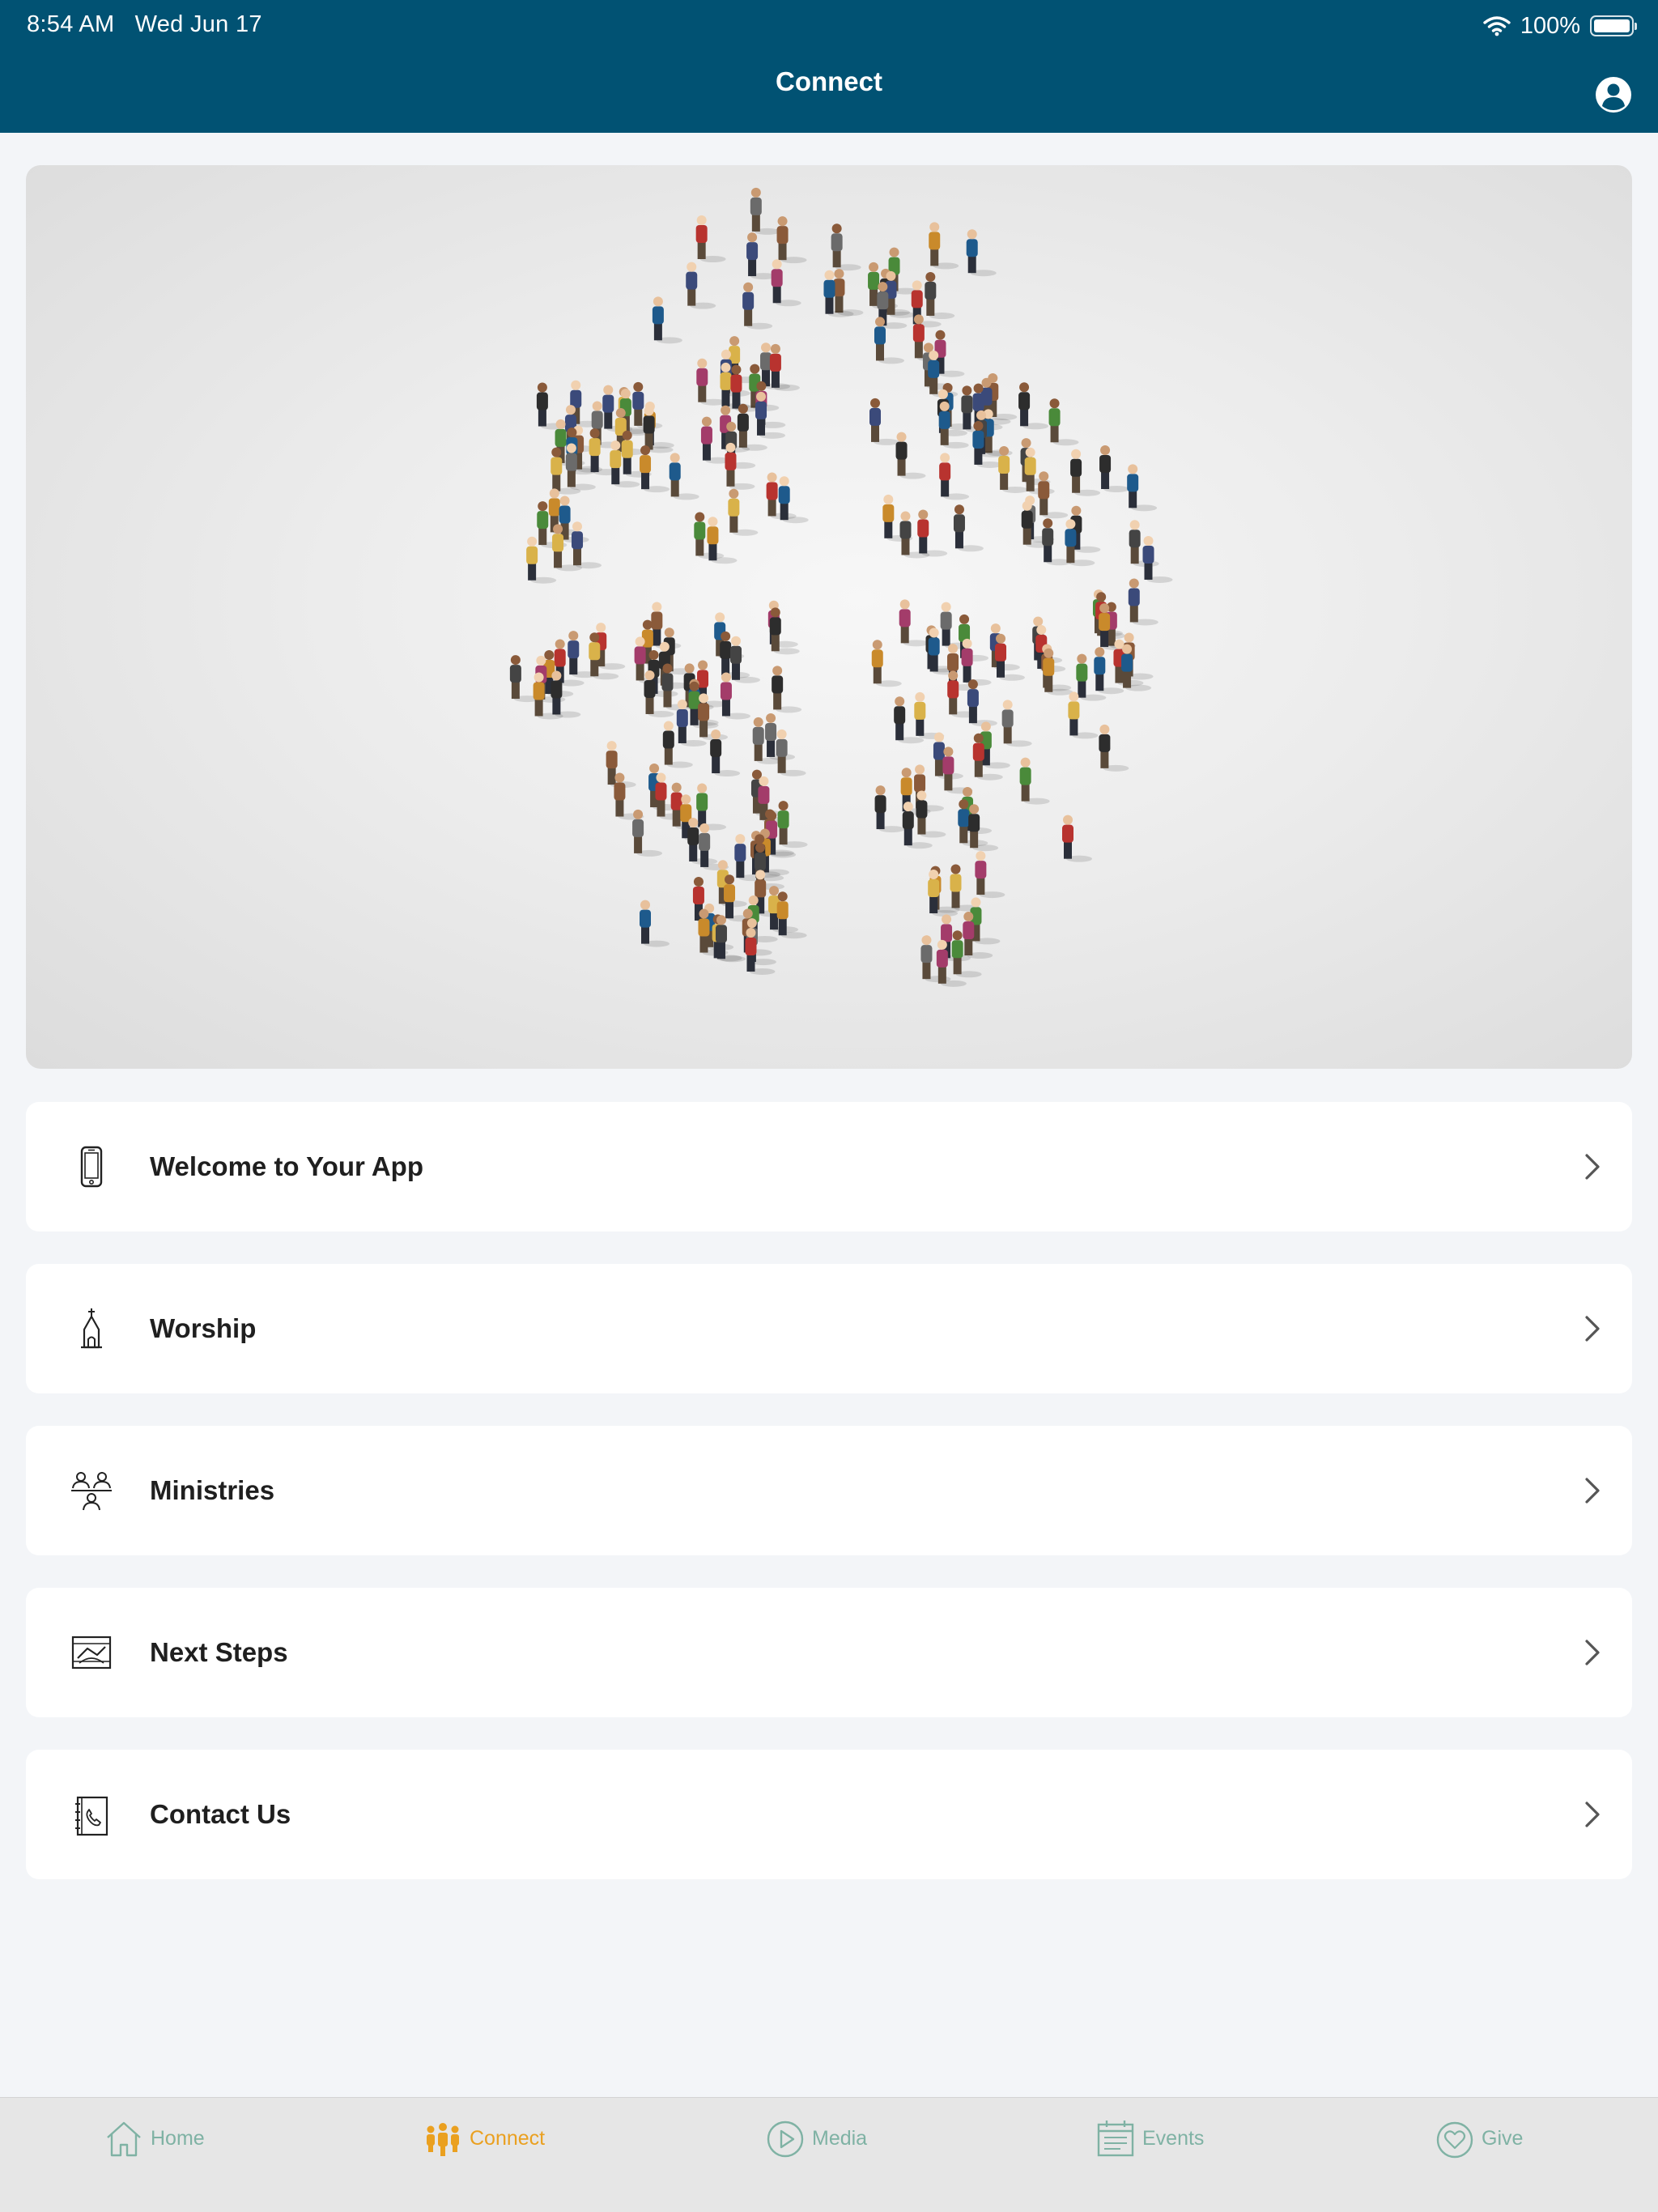 The width and height of the screenshot is (1658, 2212). I want to click on wifi-icon, so click(1497, 26).